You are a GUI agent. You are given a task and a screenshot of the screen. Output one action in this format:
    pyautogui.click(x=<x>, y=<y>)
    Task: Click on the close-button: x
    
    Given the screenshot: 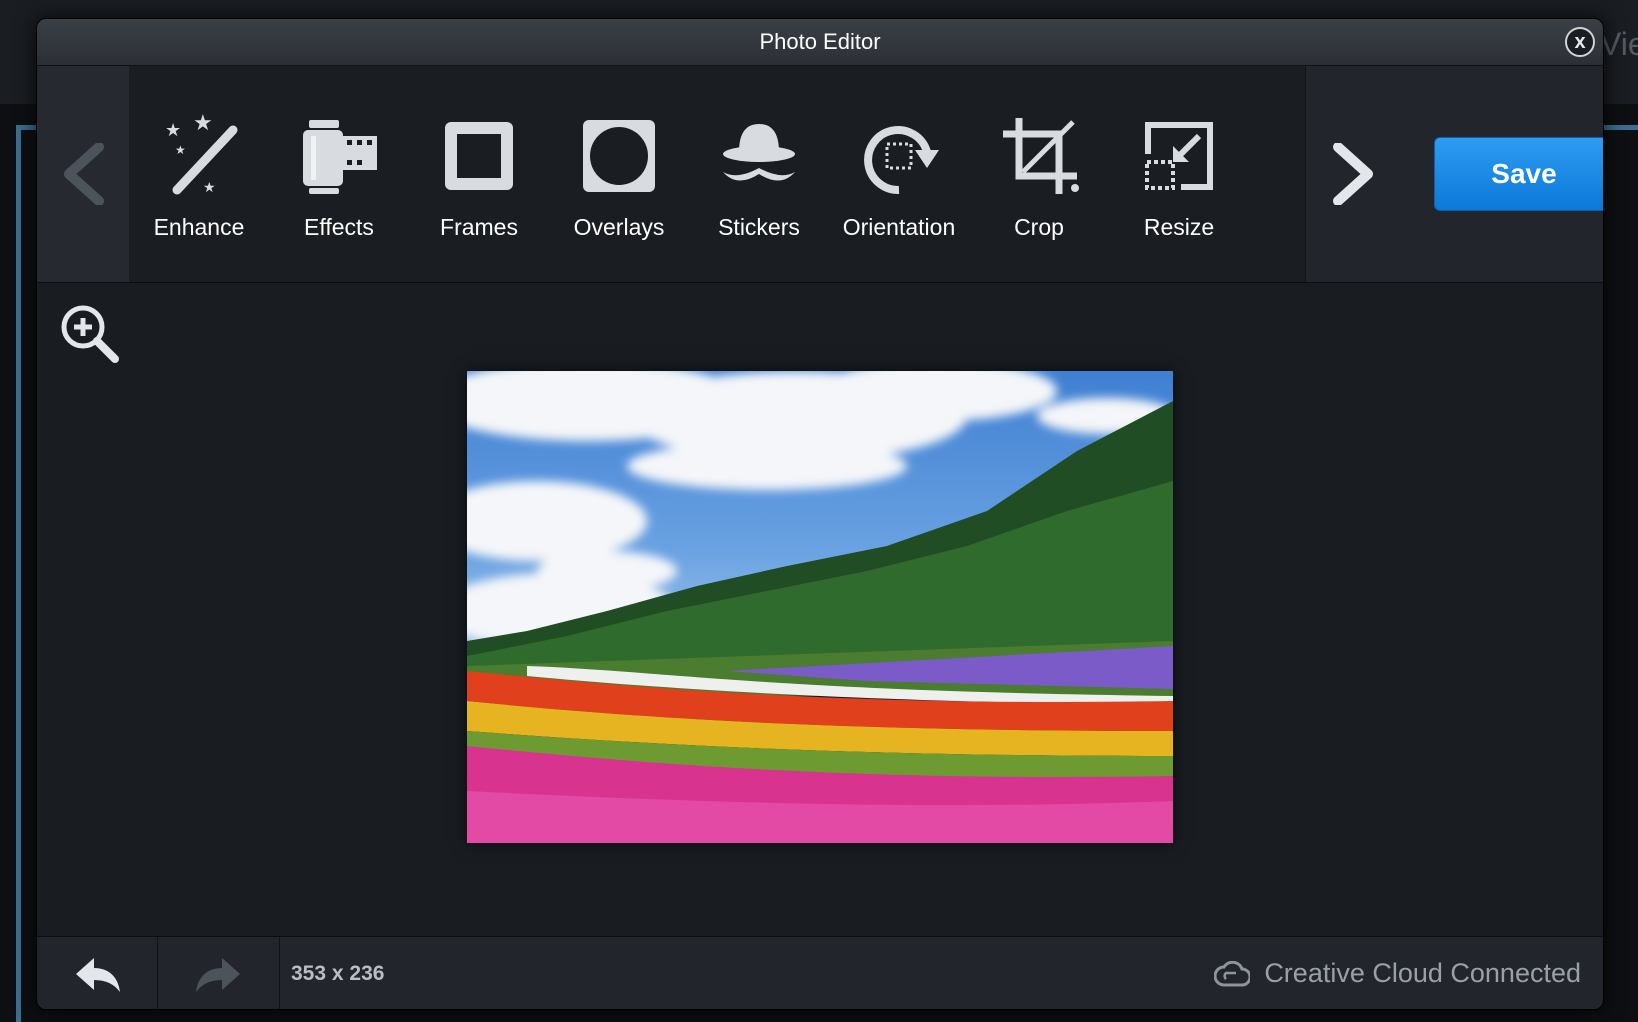 What is the action you would take?
    pyautogui.click(x=1580, y=42)
    